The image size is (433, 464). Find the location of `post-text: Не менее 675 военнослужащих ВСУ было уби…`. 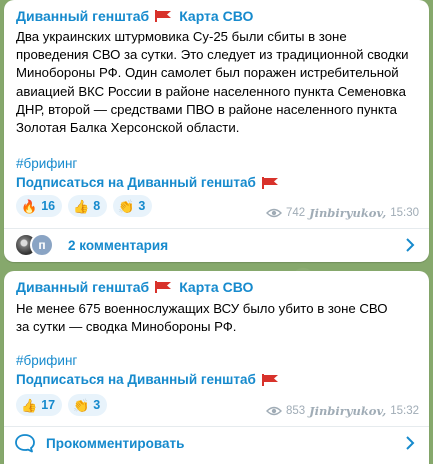

post-text: Не менее 675 военнослужащих ВСУ было уби… is located at coordinates (217, 318).